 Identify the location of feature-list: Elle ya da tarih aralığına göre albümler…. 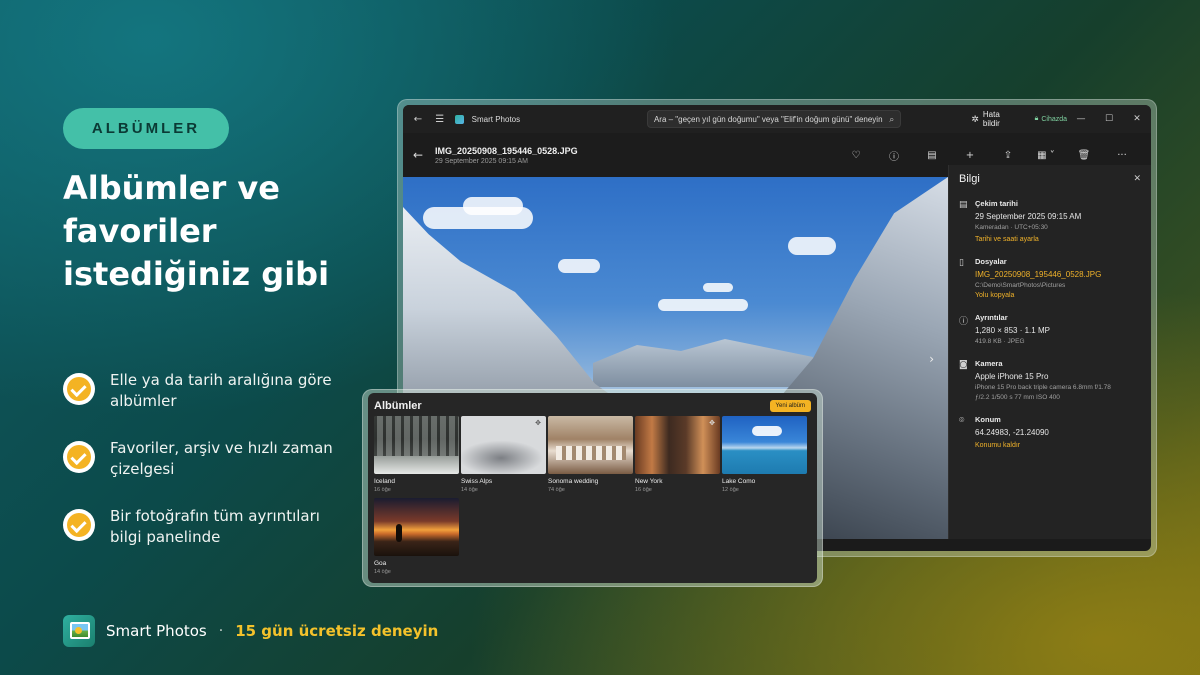
(213, 472).